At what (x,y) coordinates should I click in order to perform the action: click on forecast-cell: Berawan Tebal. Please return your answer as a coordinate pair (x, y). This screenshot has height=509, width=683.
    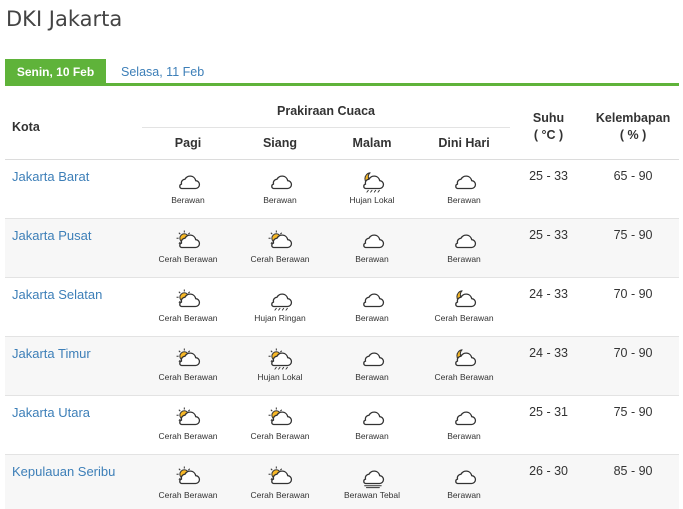
    Looking at the image, I should click on (372, 481).